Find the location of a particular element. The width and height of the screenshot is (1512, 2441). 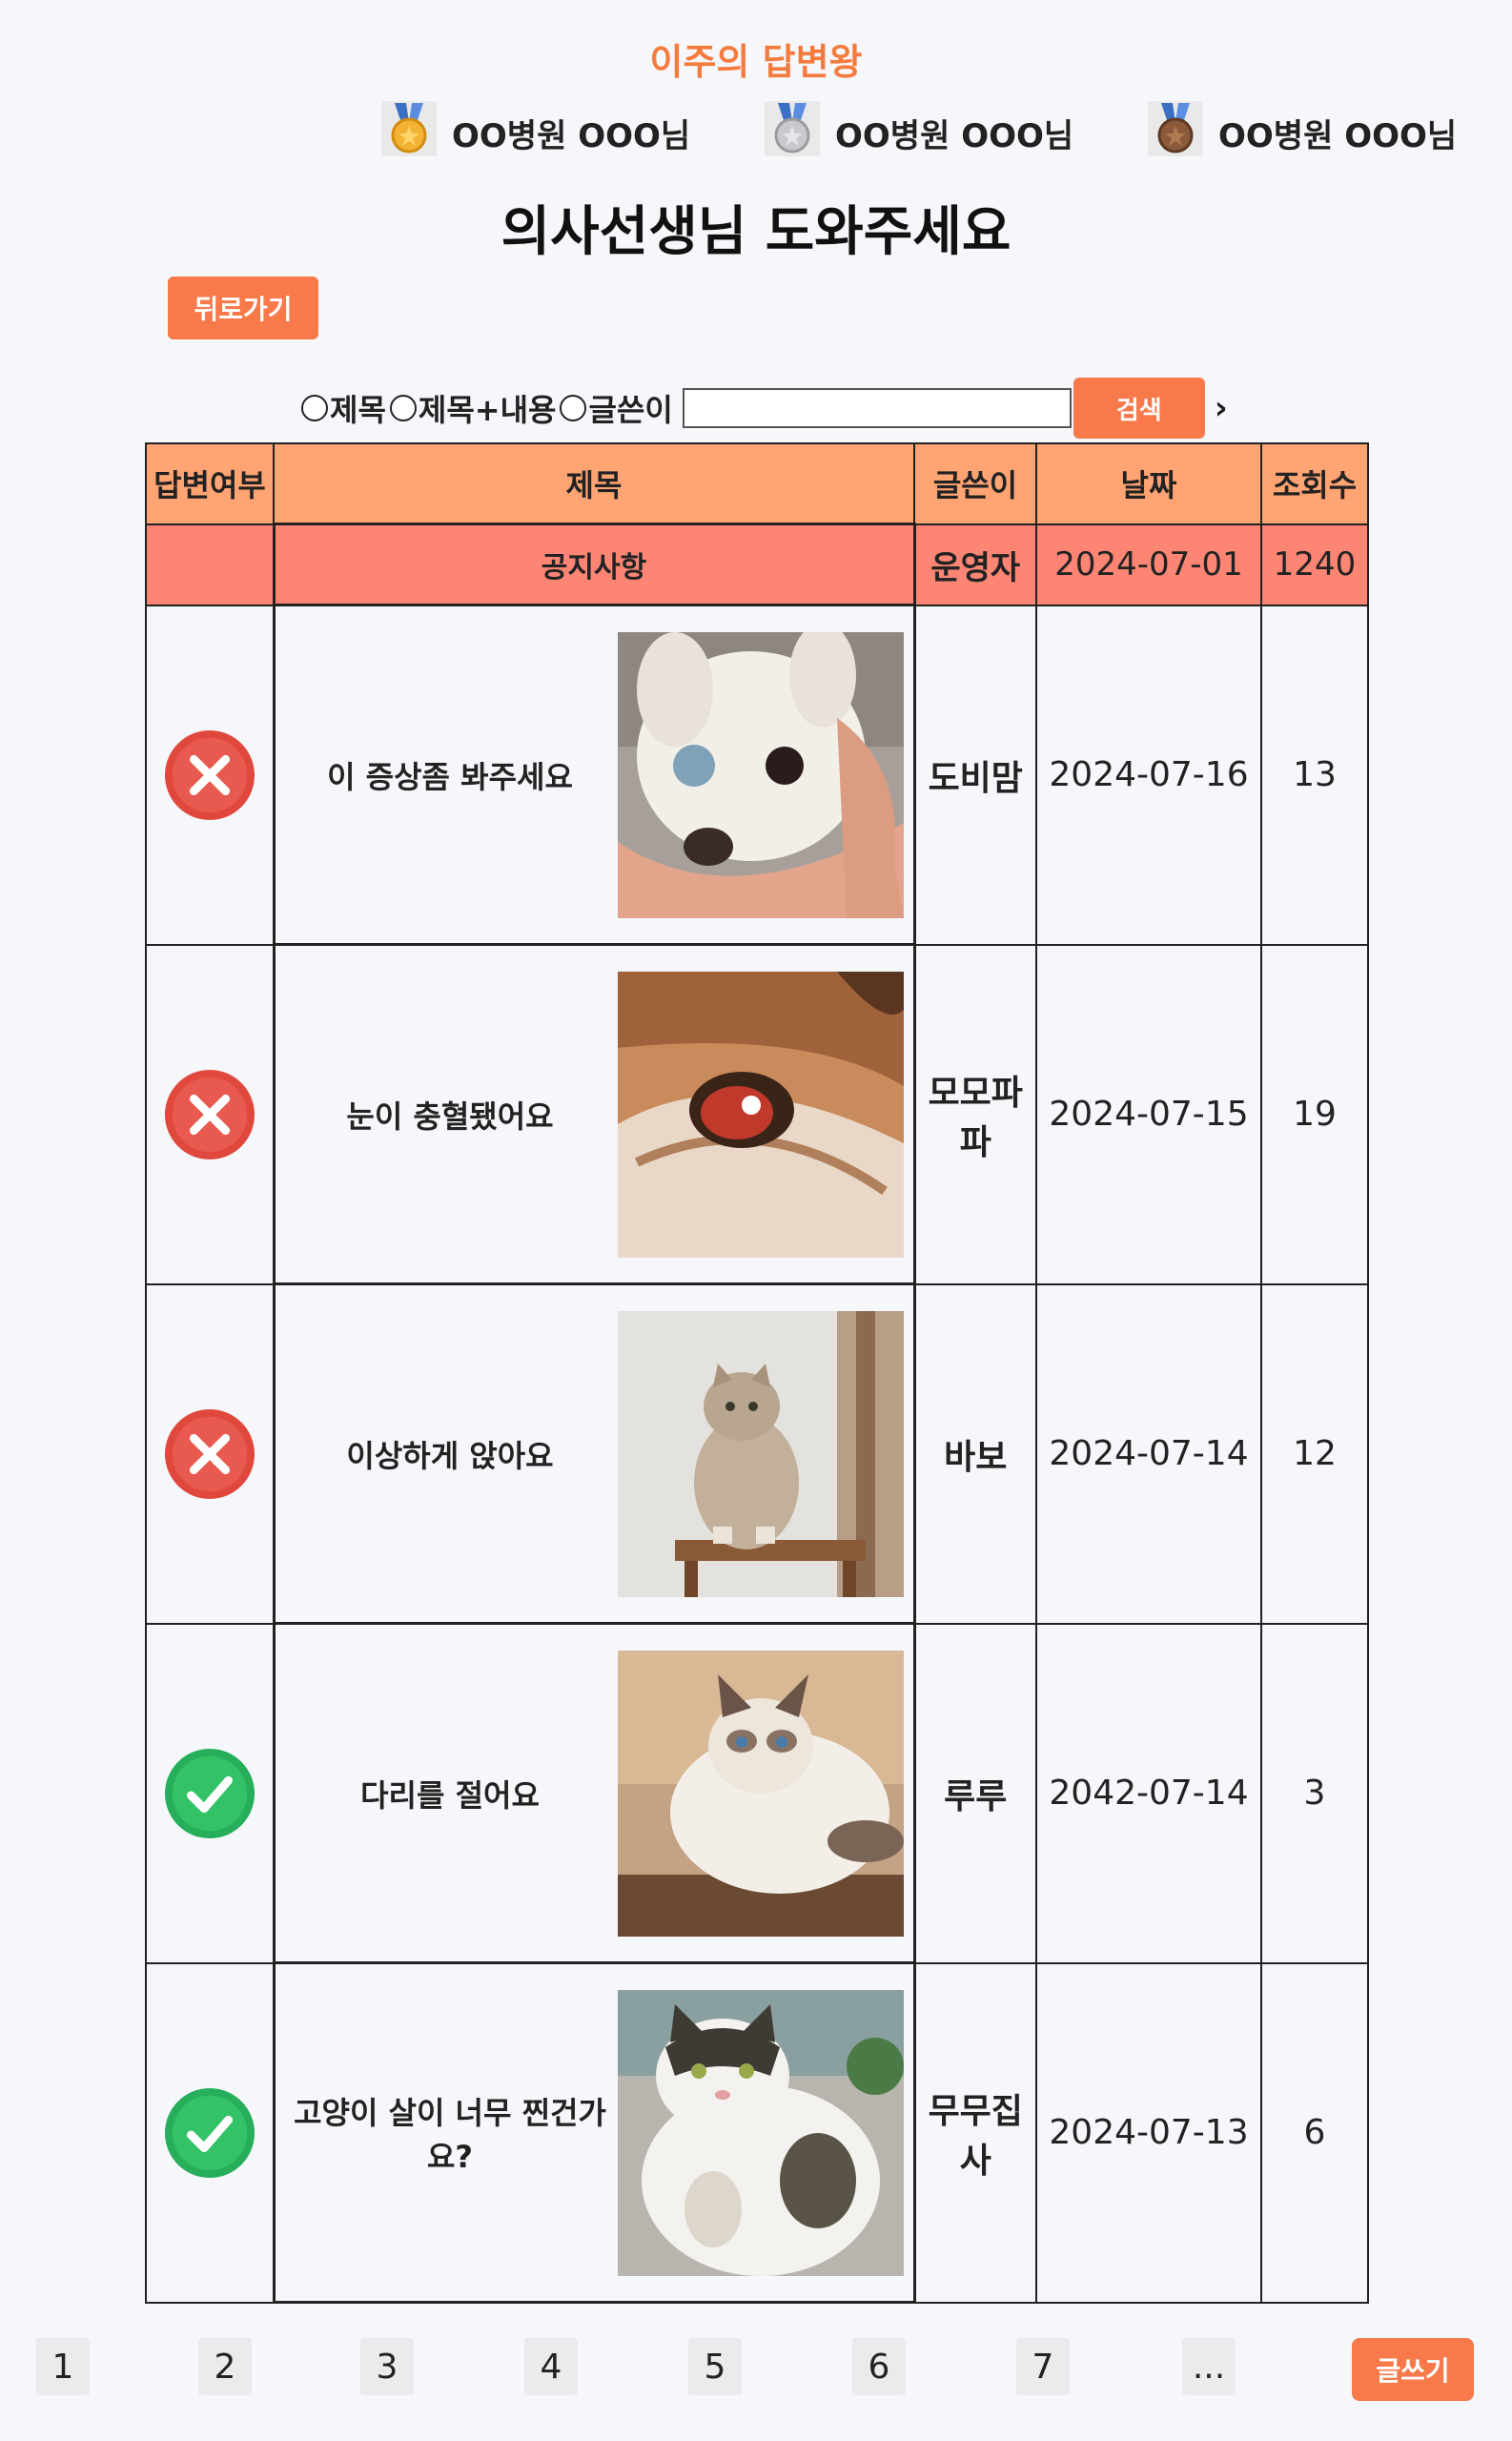

post-date: 2024-07-13 is located at coordinates (1148, 2132).